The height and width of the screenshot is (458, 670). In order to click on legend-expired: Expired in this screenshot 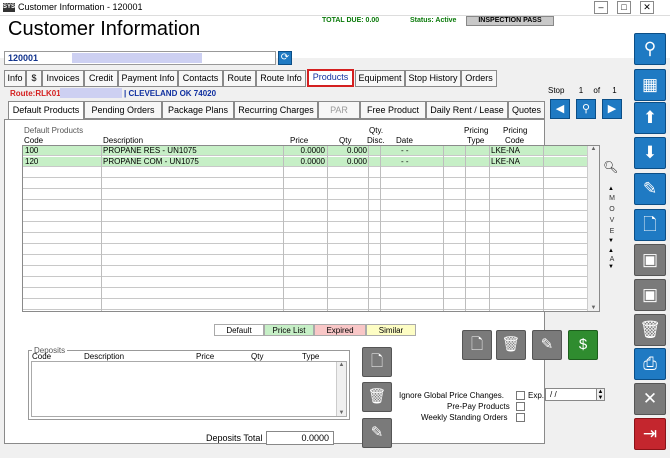, I will do `click(340, 330)`.